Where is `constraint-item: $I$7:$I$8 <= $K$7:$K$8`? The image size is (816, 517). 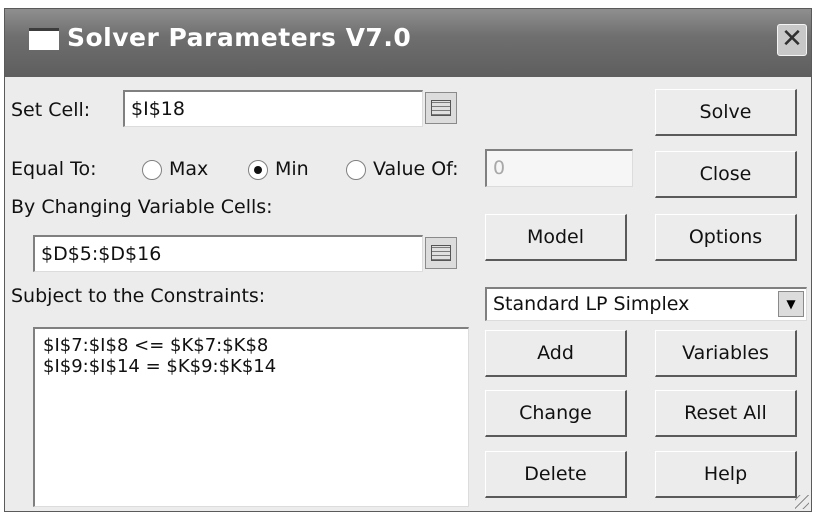 constraint-item: $I$7:$I$8 <= $K$7:$K$8 is located at coordinates (251, 345).